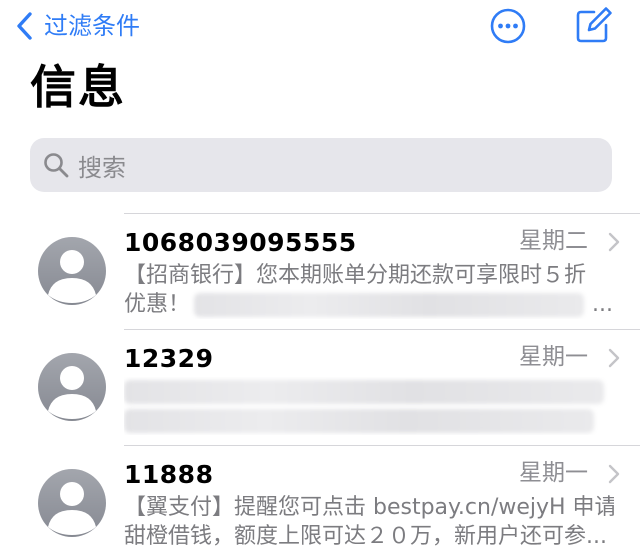 The width and height of the screenshot is (640, 552). I want to click on compose-icon, so click(594, 25).